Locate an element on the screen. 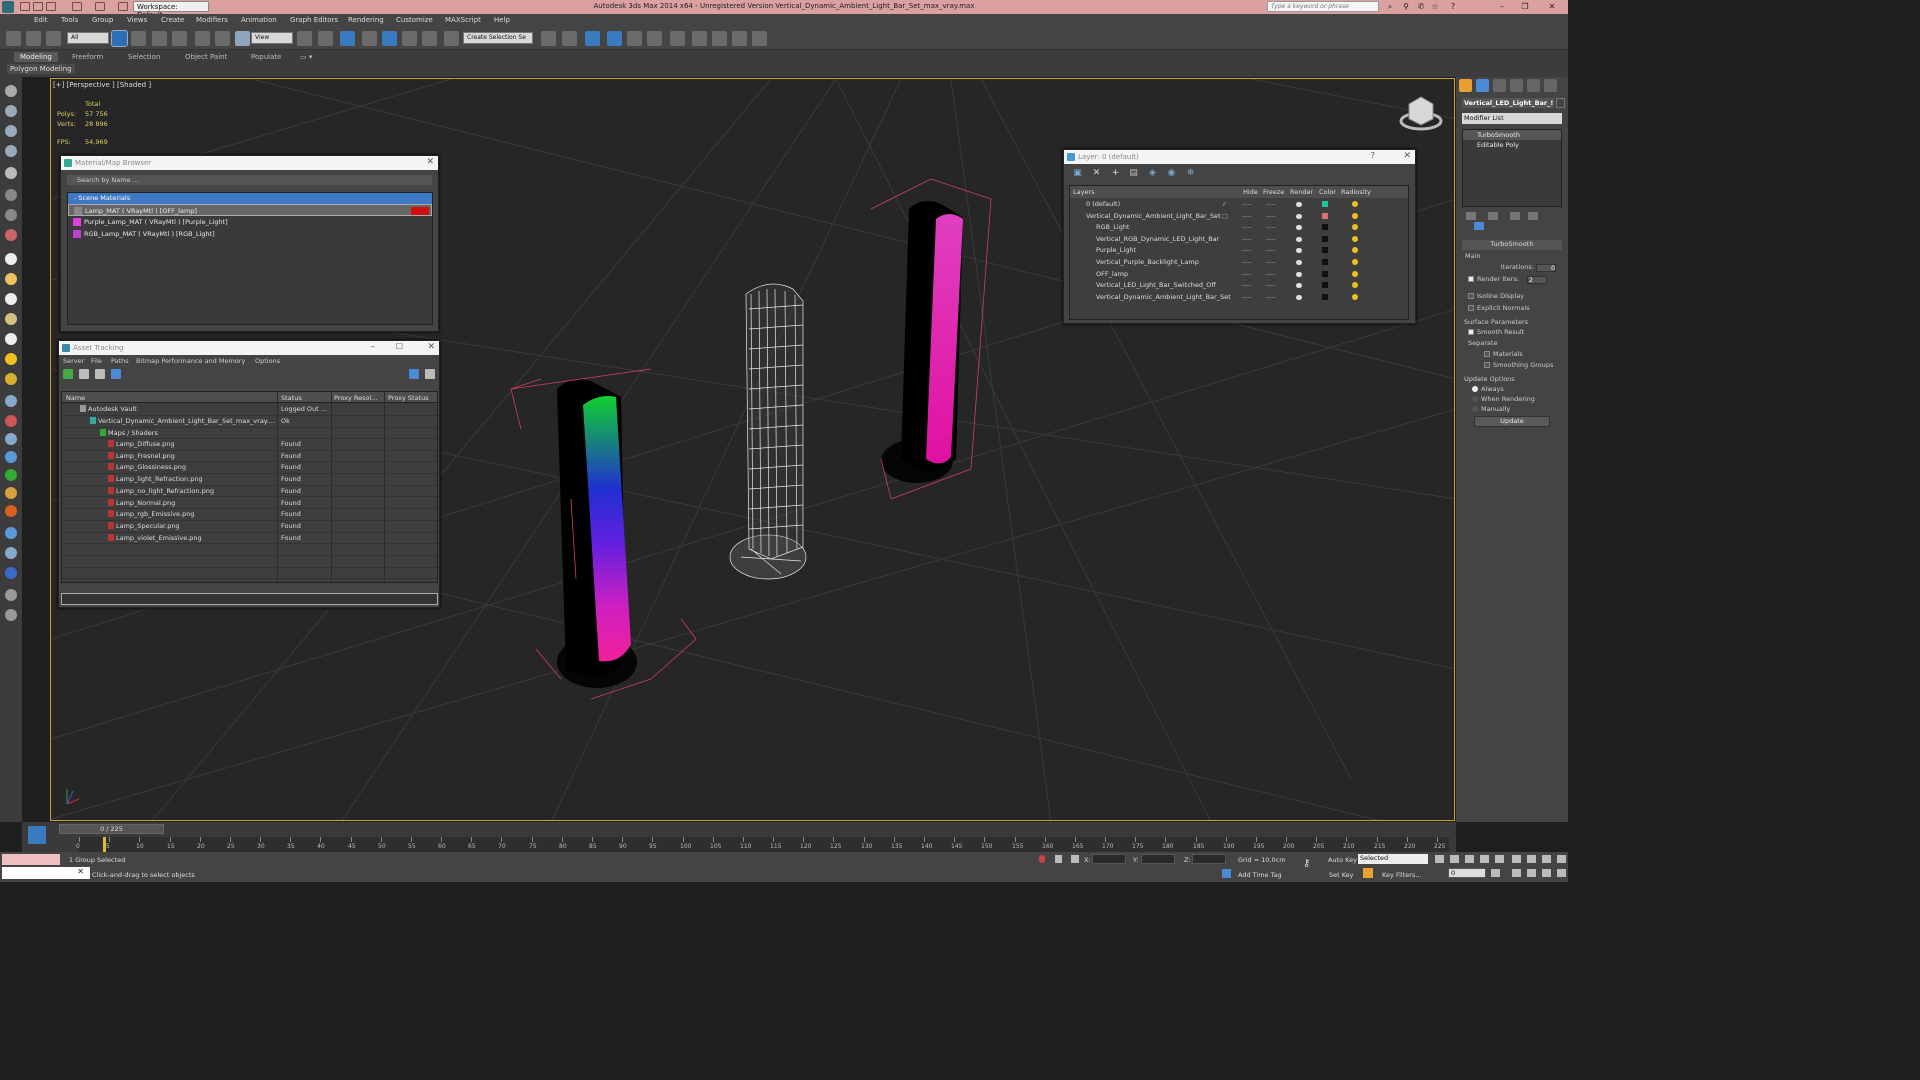 The height and width of the screenshot is (1080, 1920). tab-modeling: Modeling is located at coordinates (36, 57).